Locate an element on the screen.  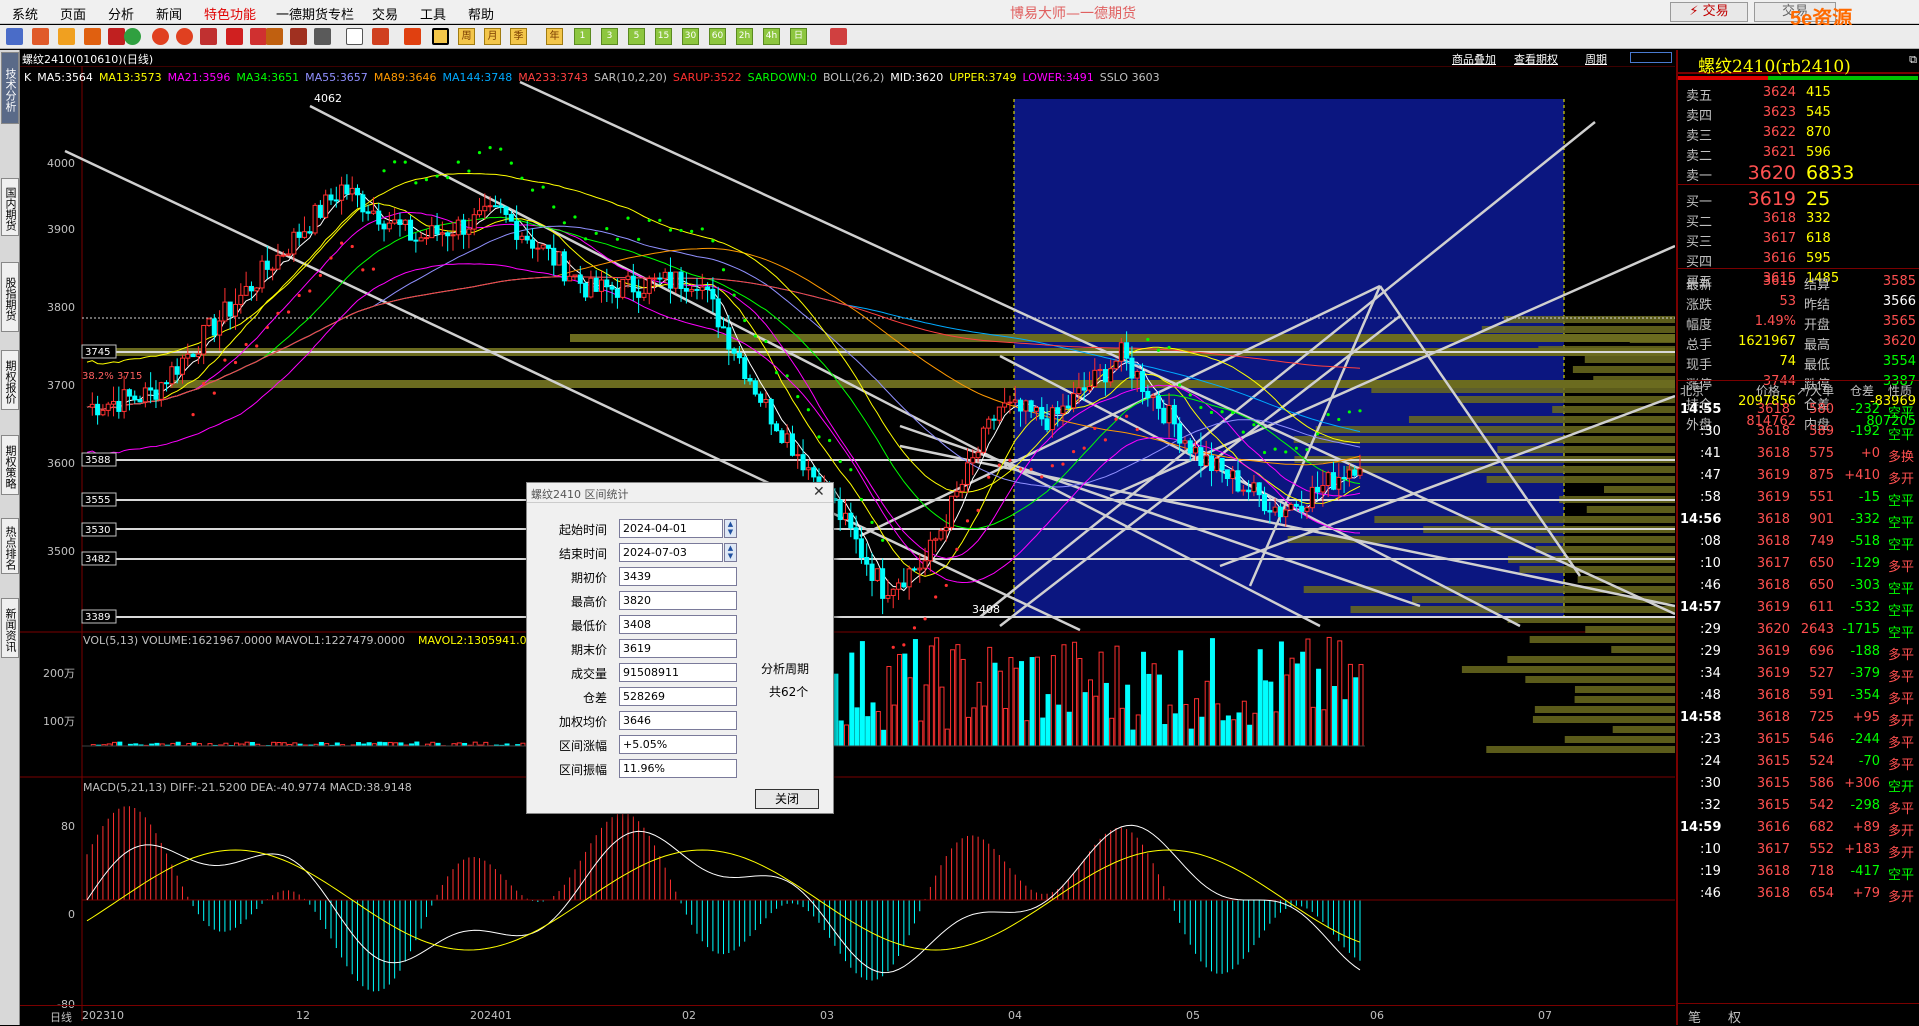
menu-news: 新闻 is located at coordinates (169, 13).